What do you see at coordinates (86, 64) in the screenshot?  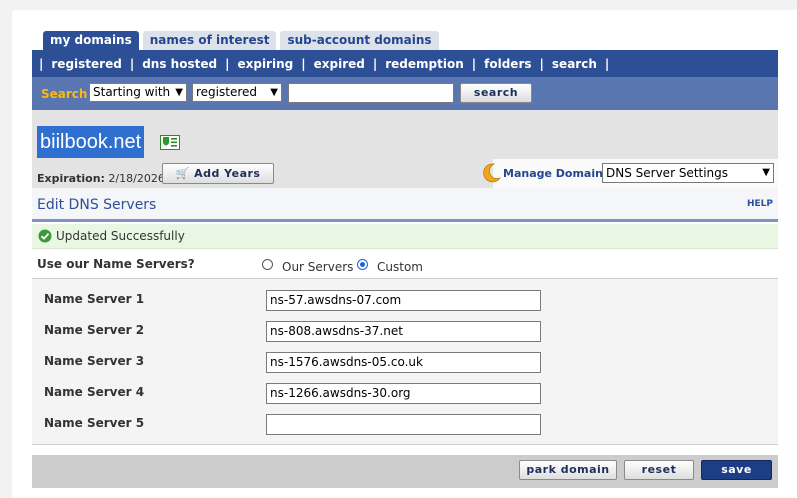 I see `subnav-registered: registered` at bounding box center [86, 64].